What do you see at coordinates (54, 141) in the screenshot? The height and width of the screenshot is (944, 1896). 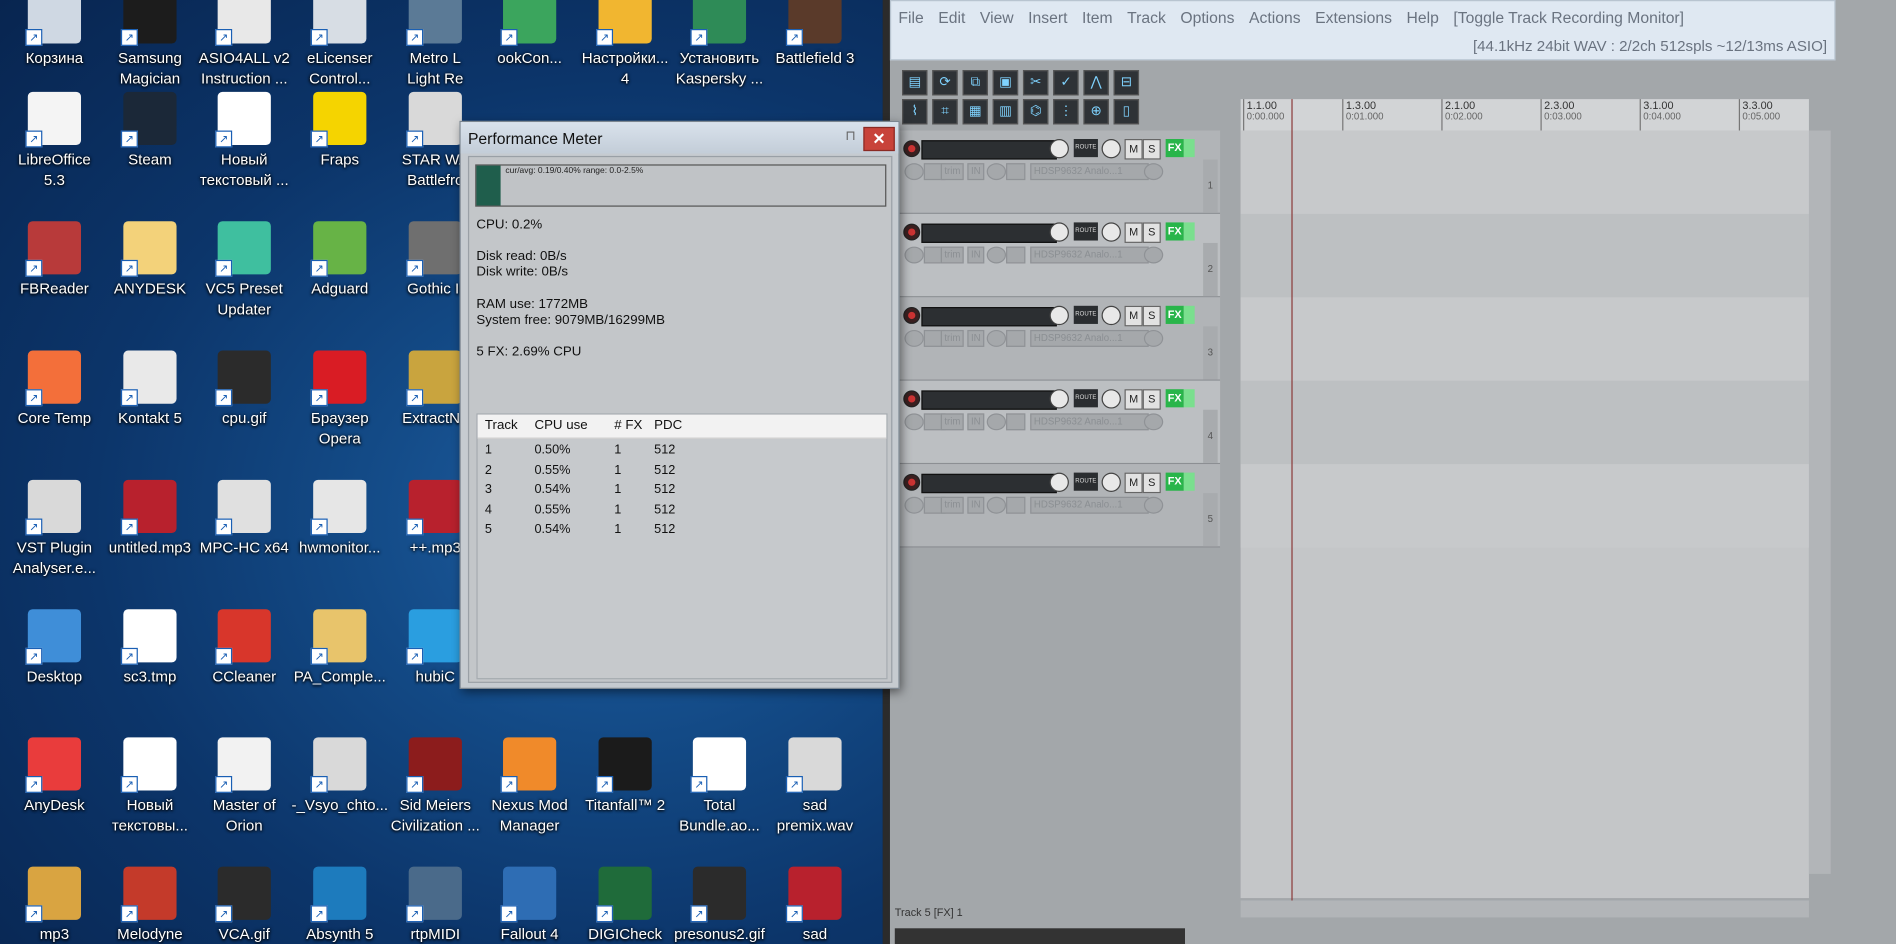 I see `desktop-icon: ↗ LibreOffice 5.3` at bounding box center [54, 141].